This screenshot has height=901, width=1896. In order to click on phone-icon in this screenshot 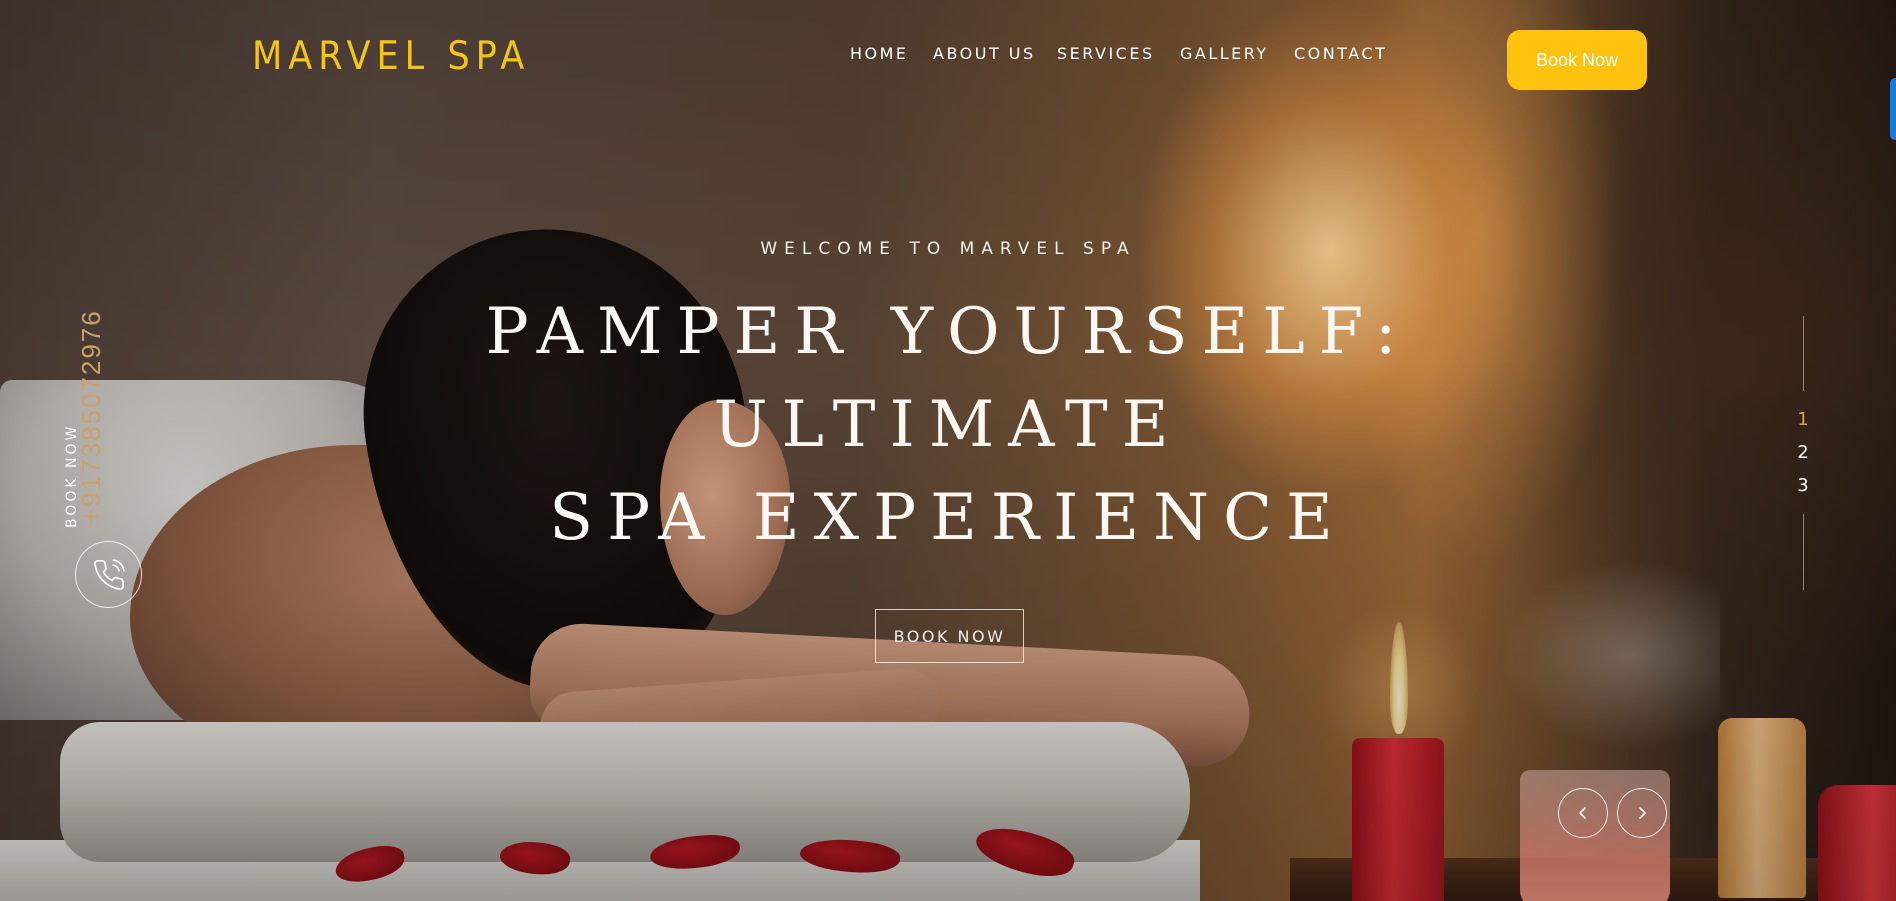, I will do `click(109, 574)`.